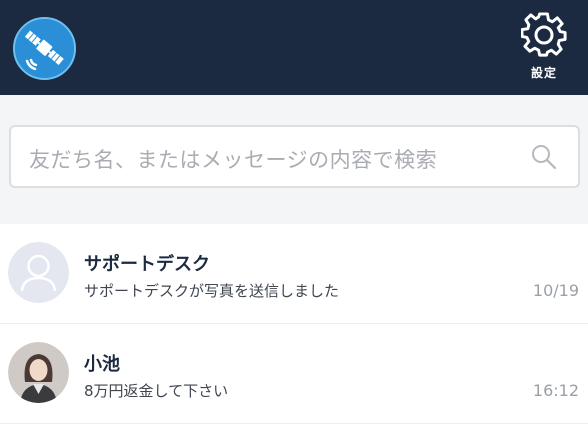  What do you see at coordinates (156, 391) in the screenshot?
I see `chat-preview: 8万円返金して下さい` at bounding box center [156, 391].